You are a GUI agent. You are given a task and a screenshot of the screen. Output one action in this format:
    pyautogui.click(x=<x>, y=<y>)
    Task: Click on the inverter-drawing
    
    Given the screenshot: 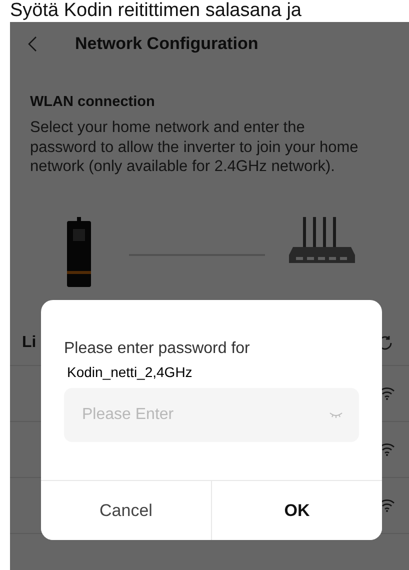 What is the action you would take?
    pyautogui.click(x=79, y=251)
    